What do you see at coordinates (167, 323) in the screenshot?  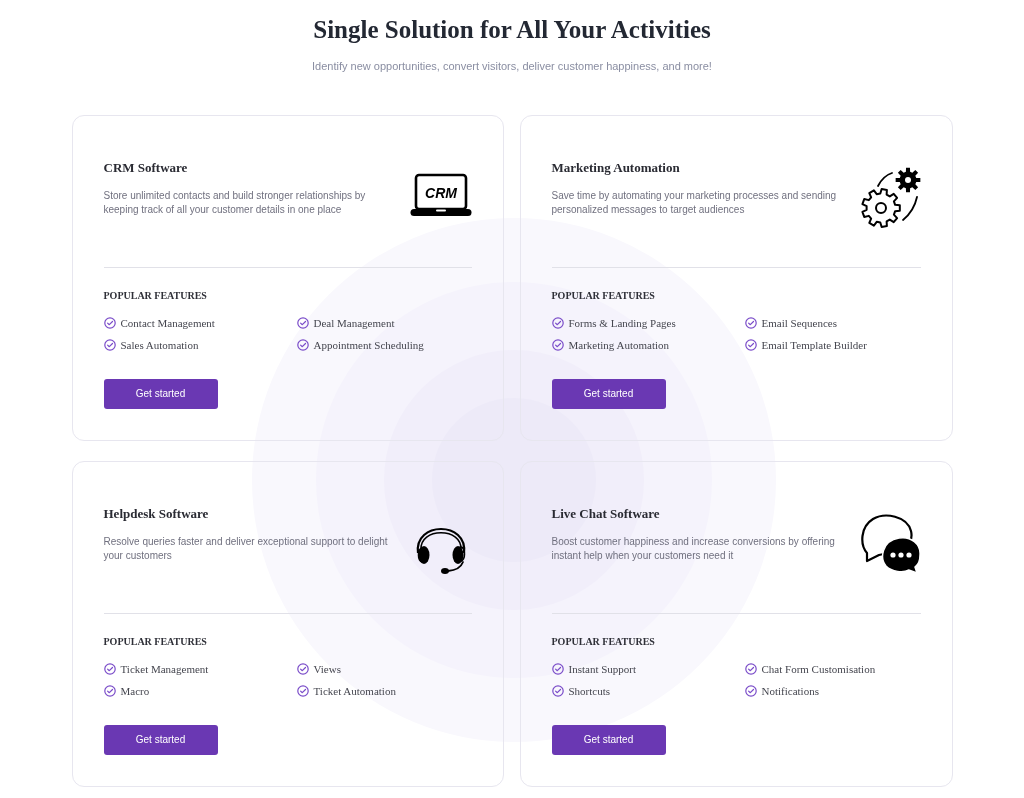 I see `feature-label: Contact Management` at bounding box center [167, 323].